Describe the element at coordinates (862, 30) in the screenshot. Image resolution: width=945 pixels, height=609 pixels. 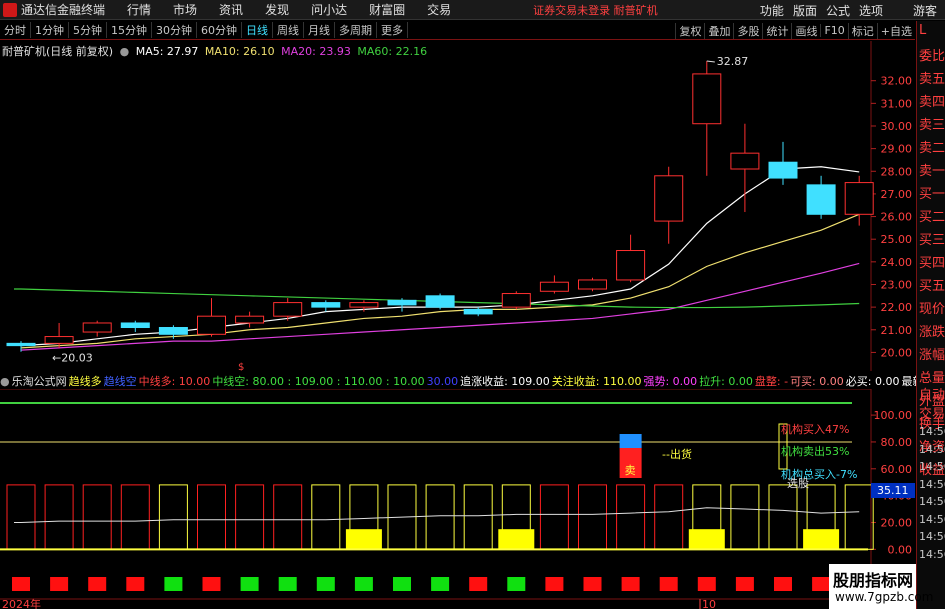
I see `toolbar-mark-button: 标记` at that location.